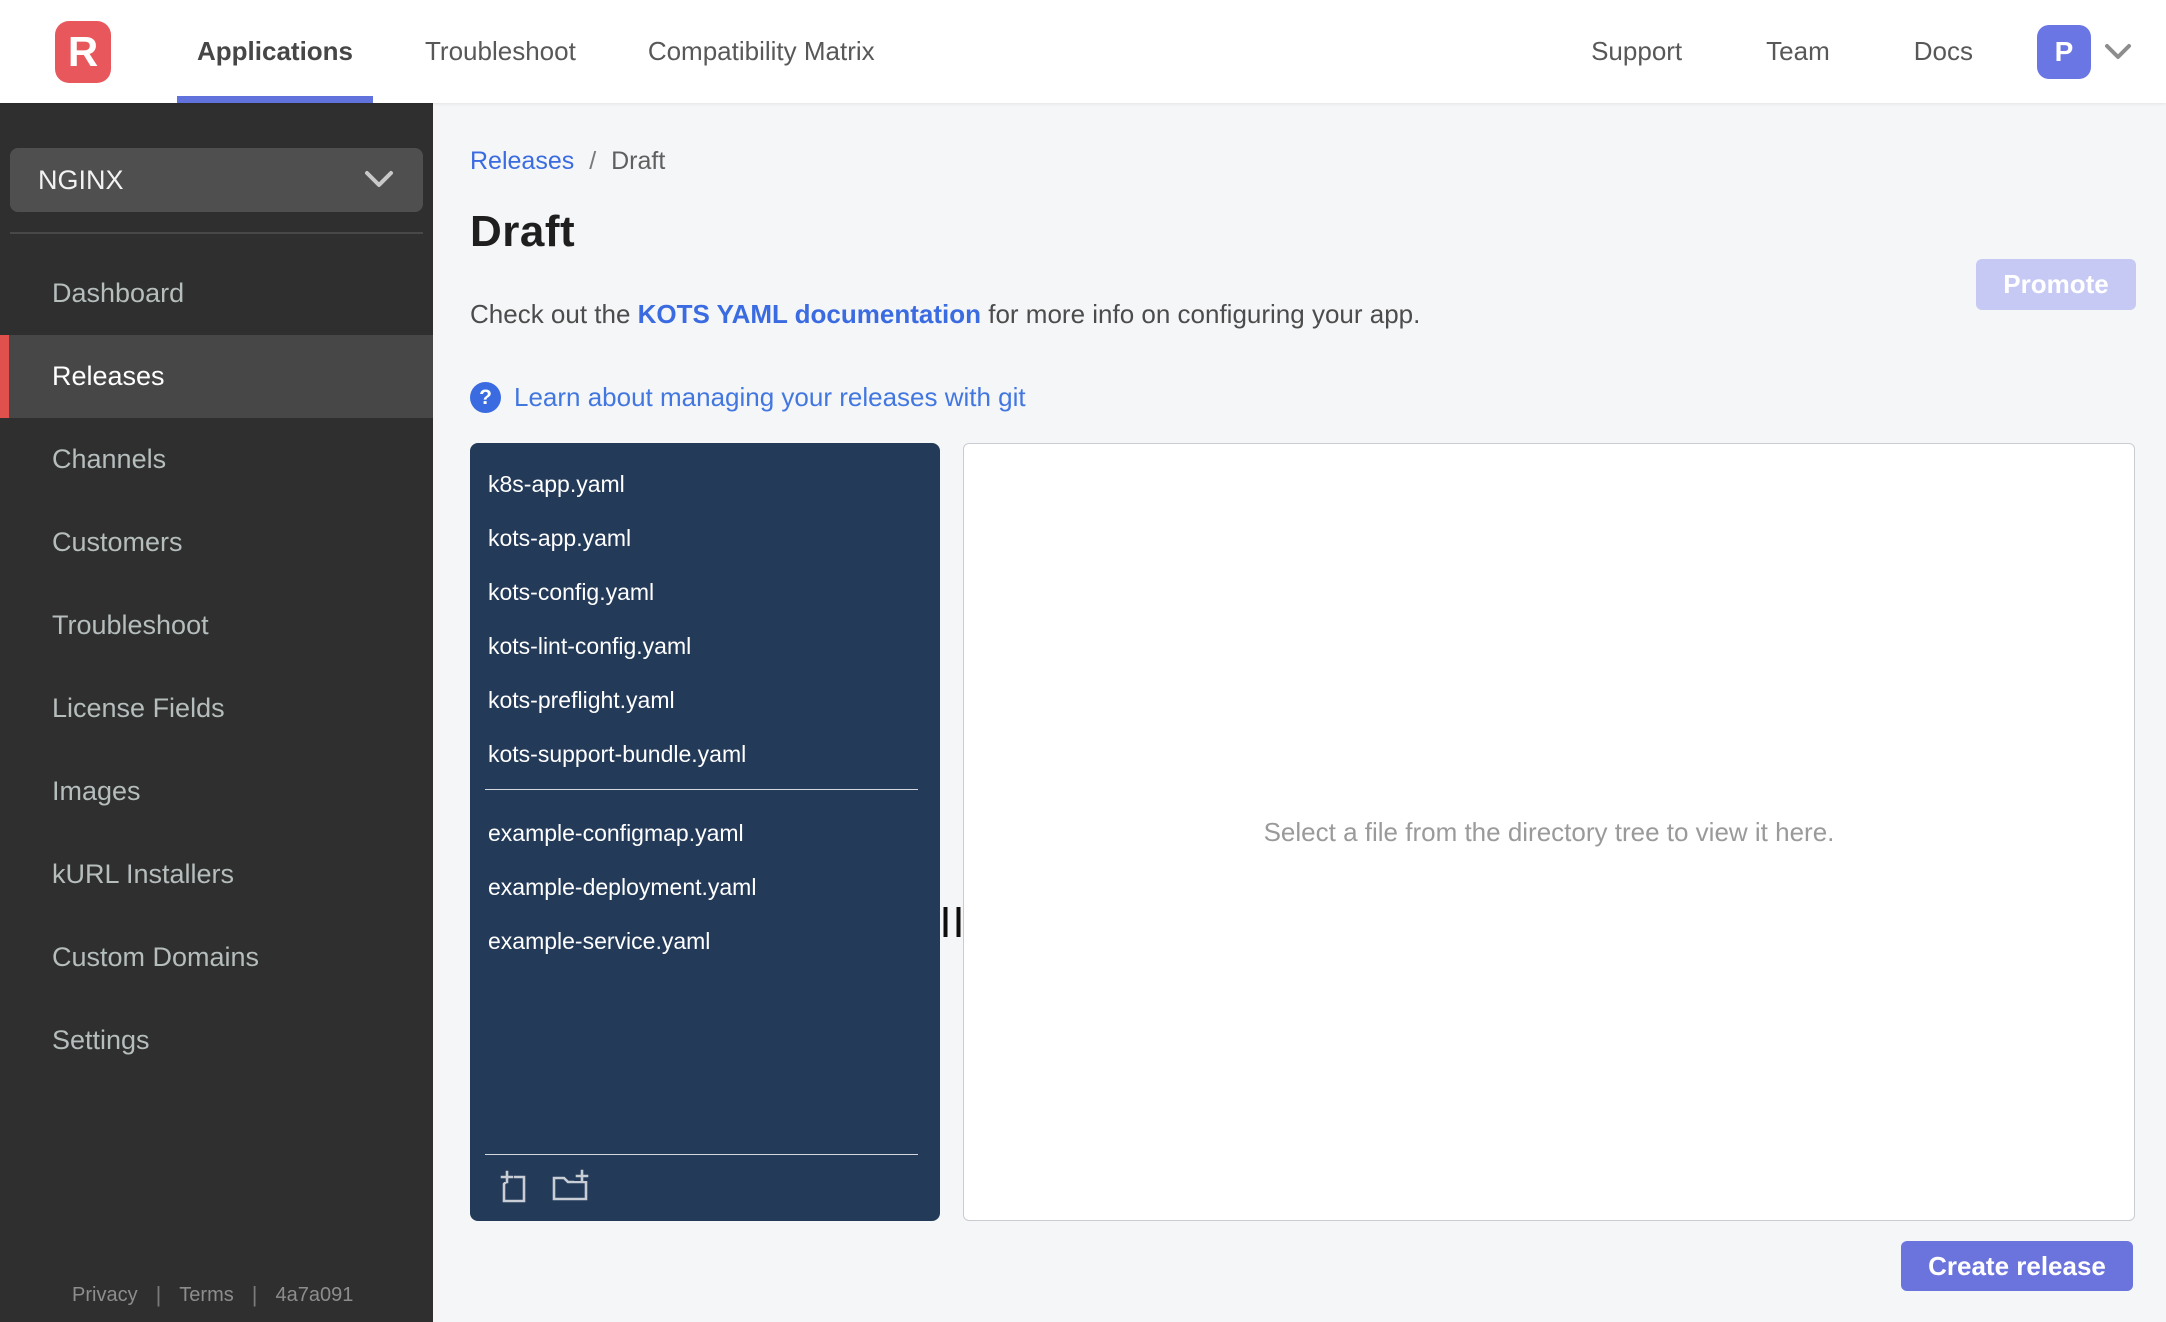 The image size is (2166, 1322). I want to click on file-tree-toolbar, so click(705, 1179).